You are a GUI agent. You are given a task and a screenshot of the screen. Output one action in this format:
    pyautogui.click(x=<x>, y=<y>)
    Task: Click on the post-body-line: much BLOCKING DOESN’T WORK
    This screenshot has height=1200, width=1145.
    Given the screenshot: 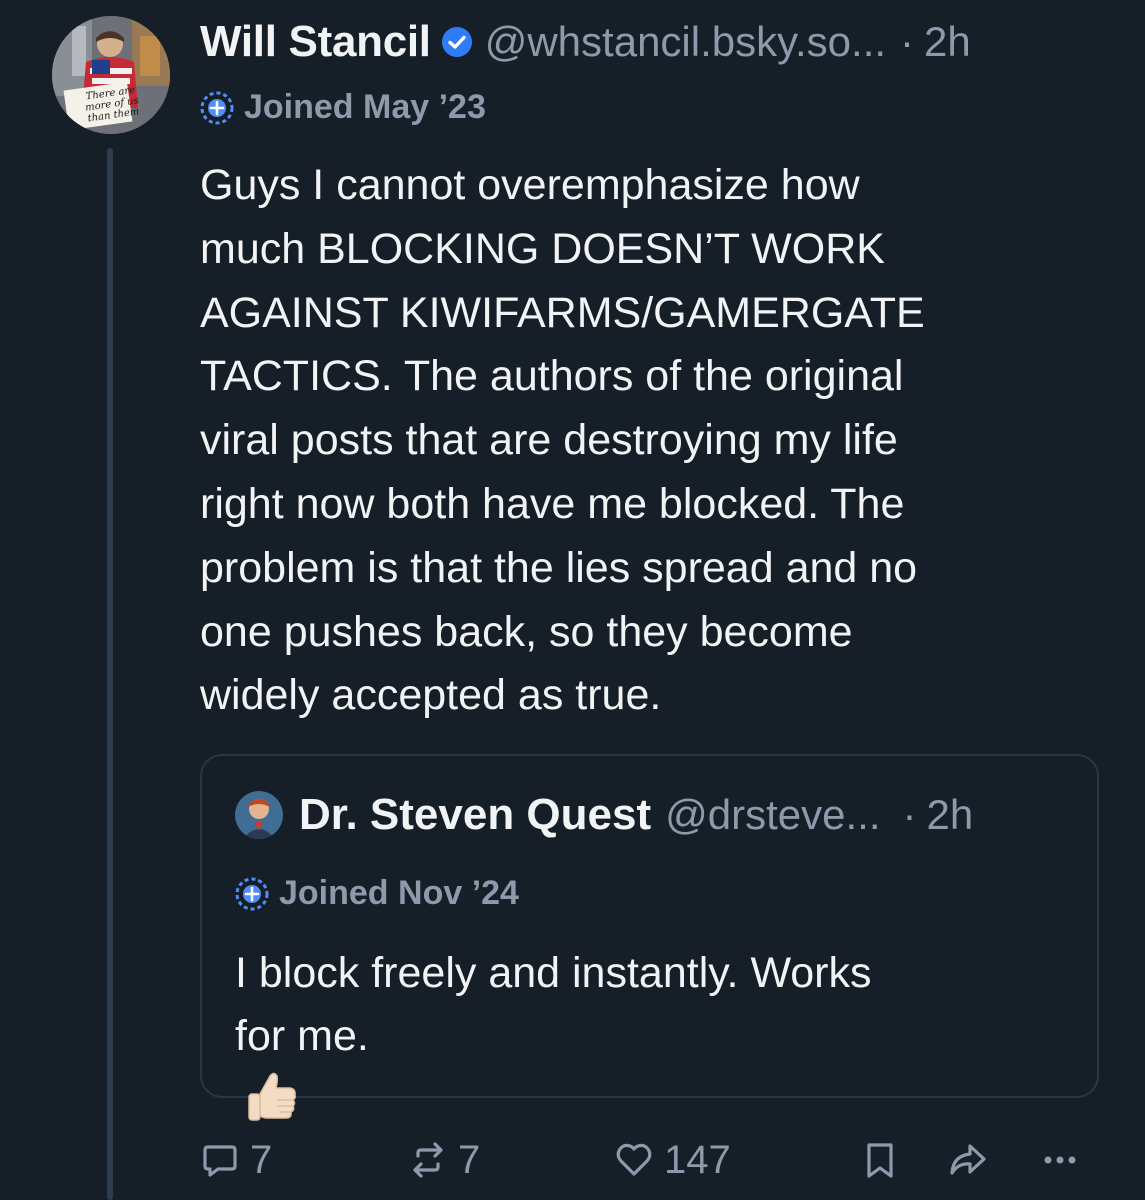 What is the action you would take?
    pyautogui.click(x=542, y=248)
    